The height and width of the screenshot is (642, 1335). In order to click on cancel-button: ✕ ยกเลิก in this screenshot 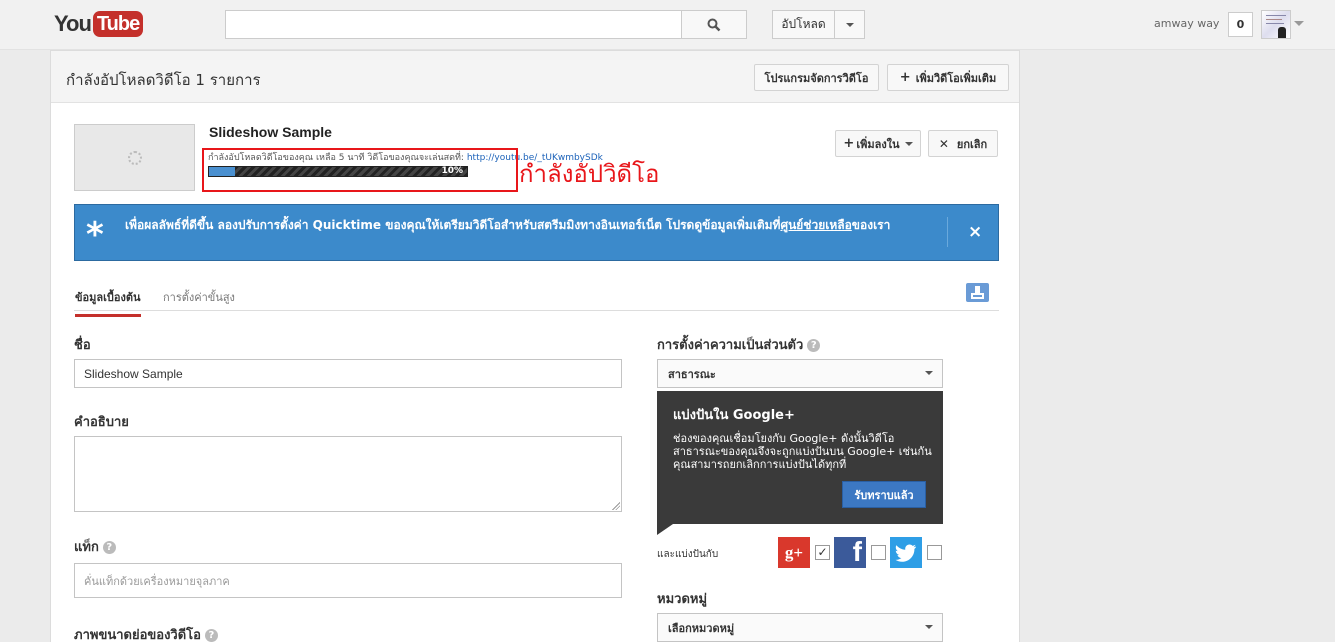, I will do `click(963, 143)`.